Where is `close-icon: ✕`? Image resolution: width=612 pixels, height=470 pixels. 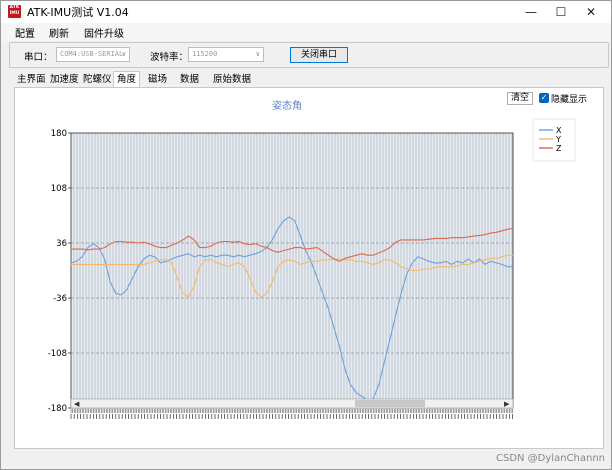
close-icon: ✕ is located at coordinates (591, 12).